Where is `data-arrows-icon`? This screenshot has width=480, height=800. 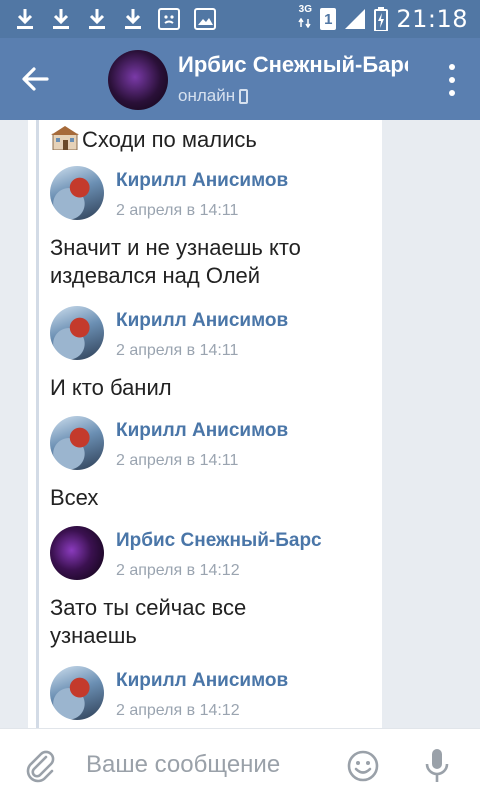 data-arrows-icon is located at coordinates (304, 23).